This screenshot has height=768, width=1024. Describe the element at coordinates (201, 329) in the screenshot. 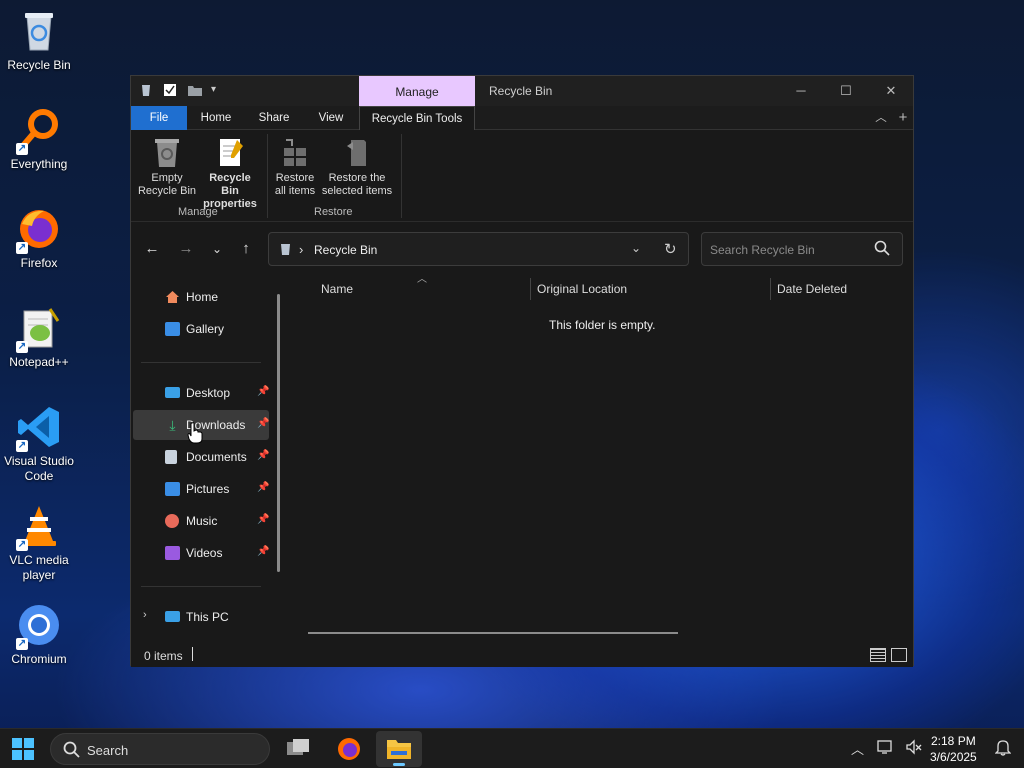

I see `sidebar-item-gallery: Gallery` at that location.